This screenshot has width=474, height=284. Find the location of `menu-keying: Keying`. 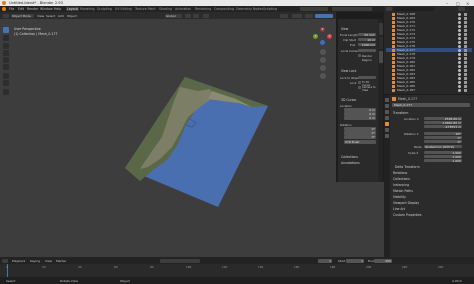

menu-keying: Keying is located at coordinates (35, 261).